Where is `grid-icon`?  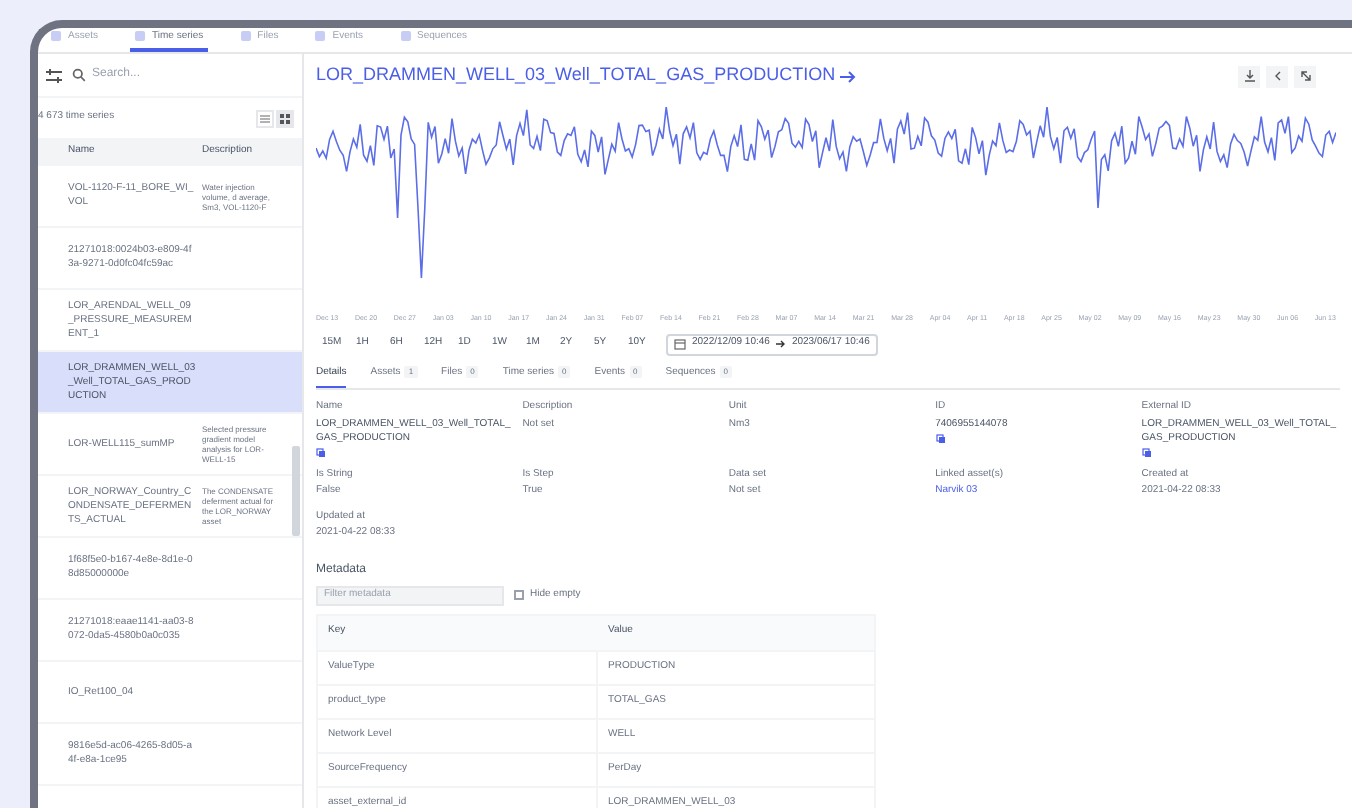 grid-icon is located at coordinates (285, 118).